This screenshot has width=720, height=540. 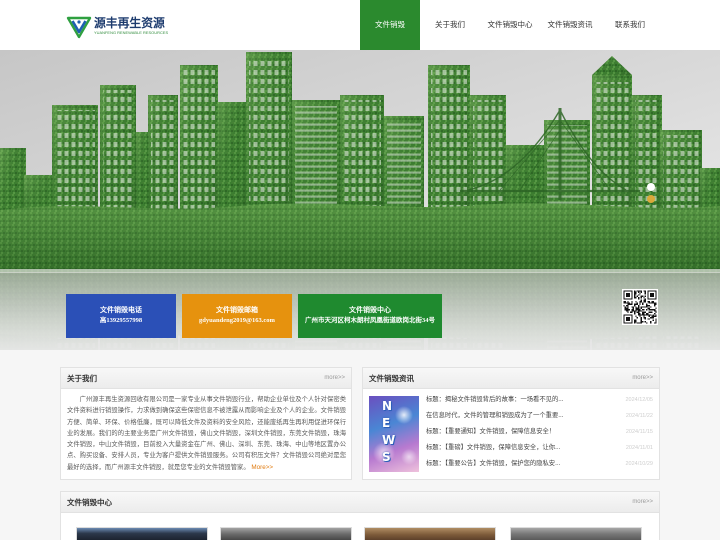 I want to click on about-more-inline-link: More>>, so click(x=262, y=467).